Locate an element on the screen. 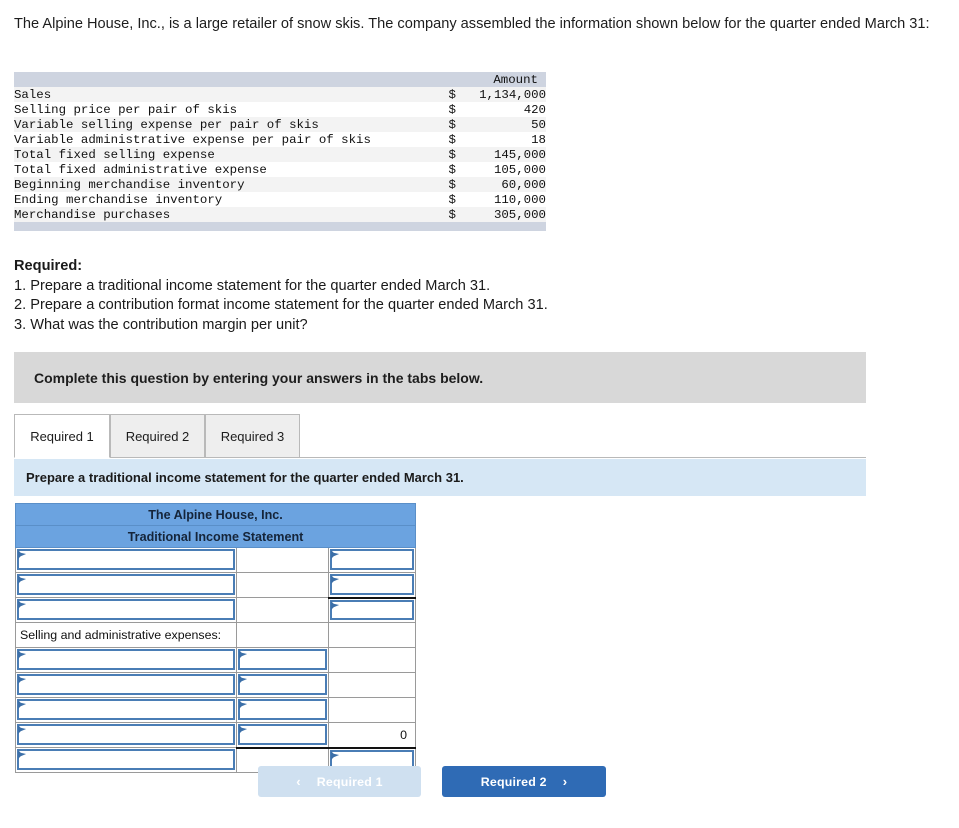 The width and height of the screenshot is (959, 828). fact-amount: 110,000 is located at coordinates (519, 199).